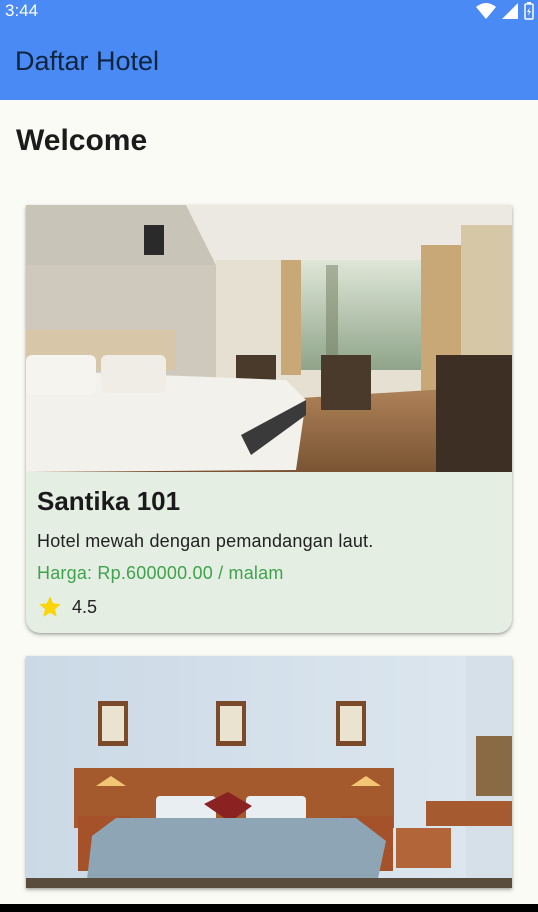 This screenshot has height=912, width=538. What do you see at coordinates (269, 12) in the screenshot?
I see `status-bar: 3:44` at bounding box center [269, 12].